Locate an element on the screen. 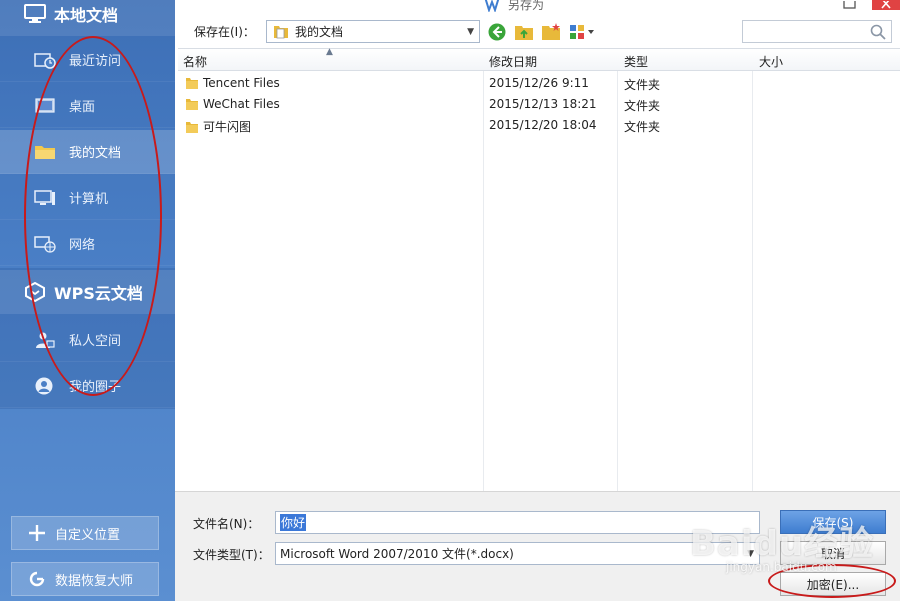 The image size is (900, 601). search-input is located at coordinates (817, 31).